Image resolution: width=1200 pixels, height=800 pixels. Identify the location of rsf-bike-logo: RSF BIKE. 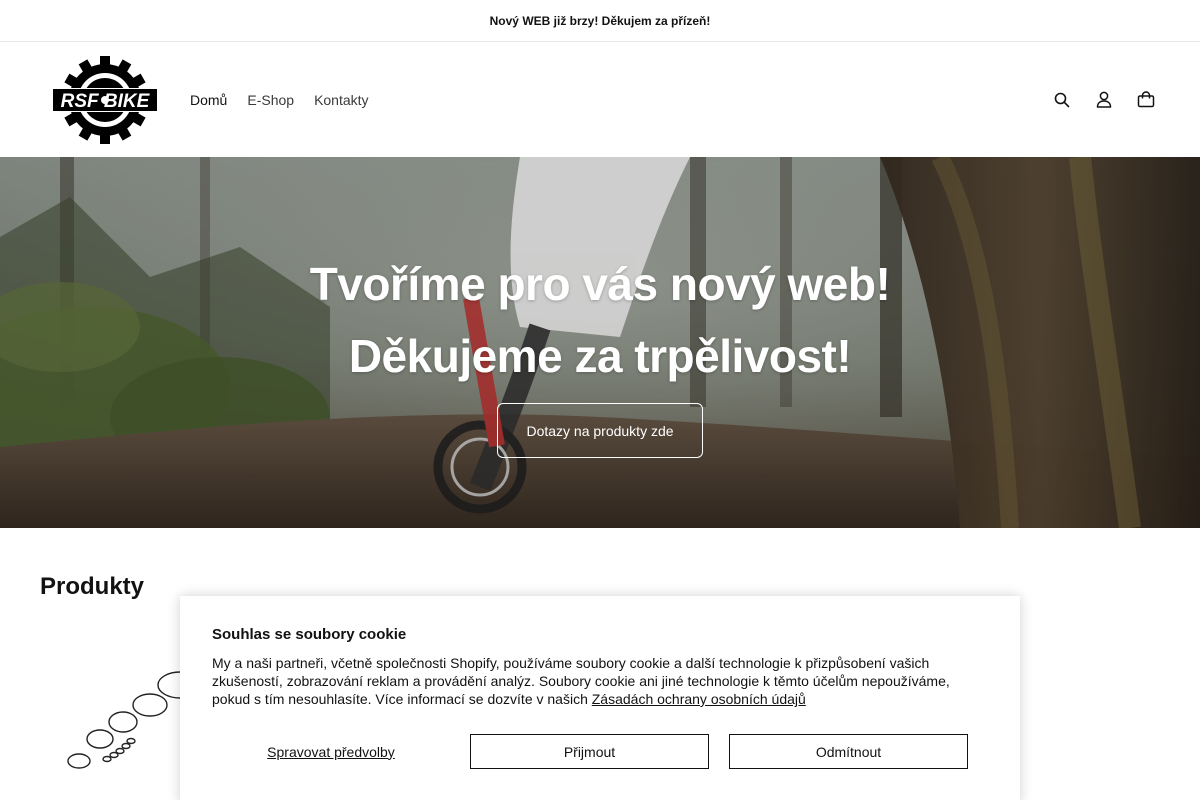
(105, 100).